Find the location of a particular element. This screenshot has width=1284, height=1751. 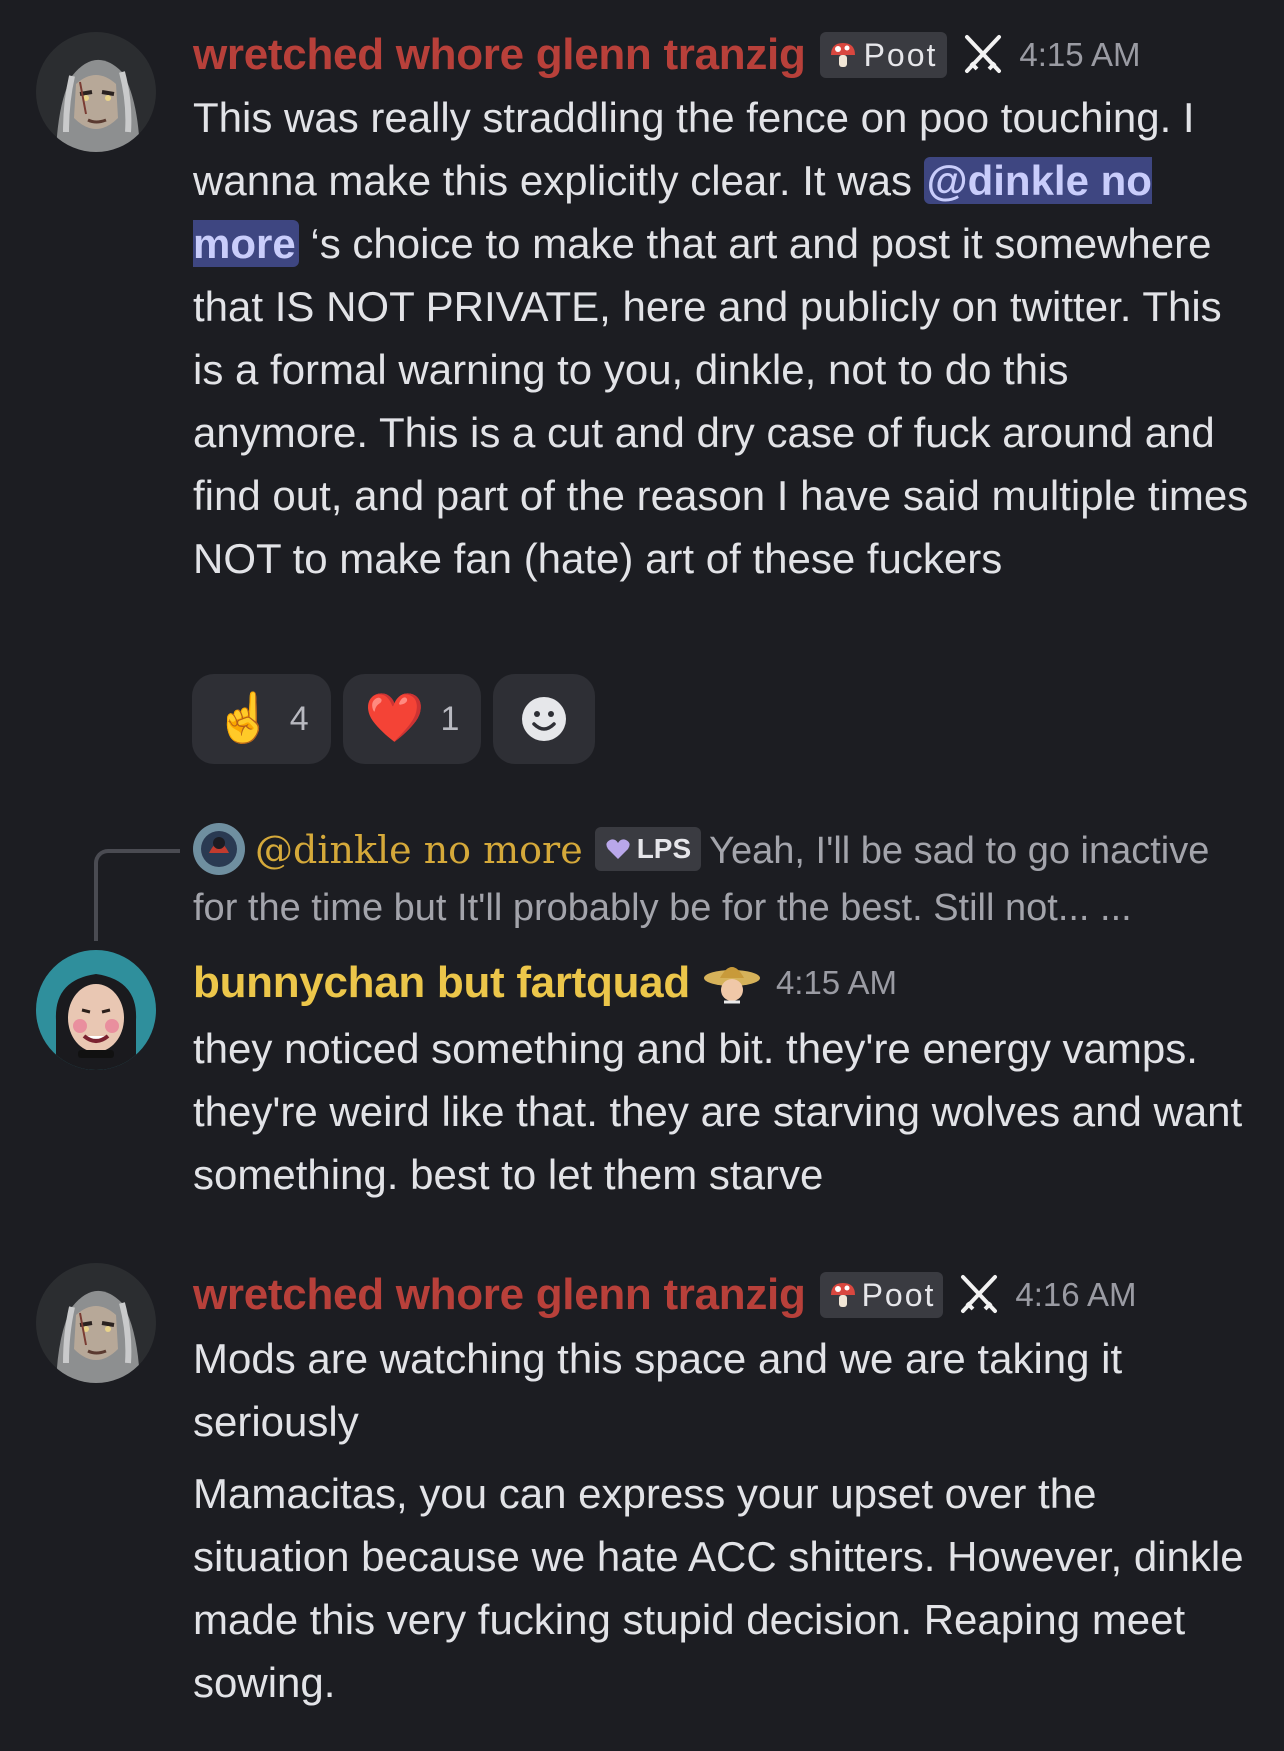

reaction-count: 4 is located at coordinates (299, 718).